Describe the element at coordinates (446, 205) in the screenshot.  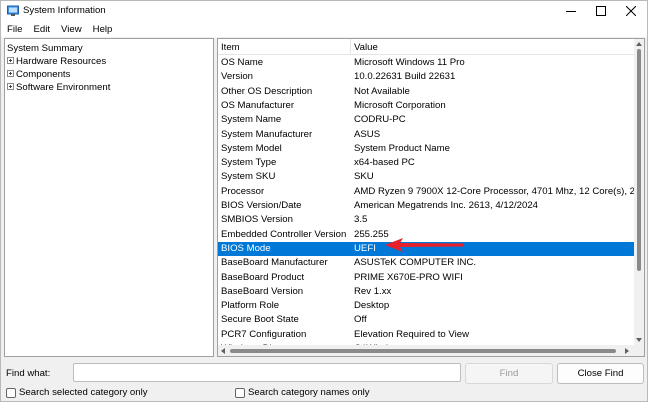
I see `row-value-cell: American Megatrends Inc. 2613, 4/12/2024` at that location.